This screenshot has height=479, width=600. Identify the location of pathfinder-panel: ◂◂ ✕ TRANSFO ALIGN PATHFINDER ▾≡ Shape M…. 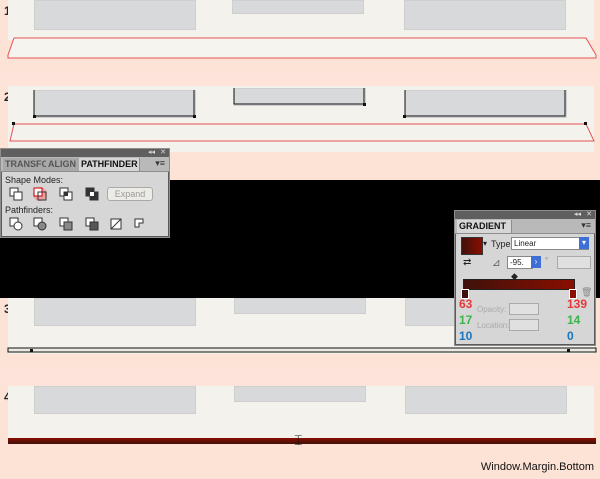
(85, 193).